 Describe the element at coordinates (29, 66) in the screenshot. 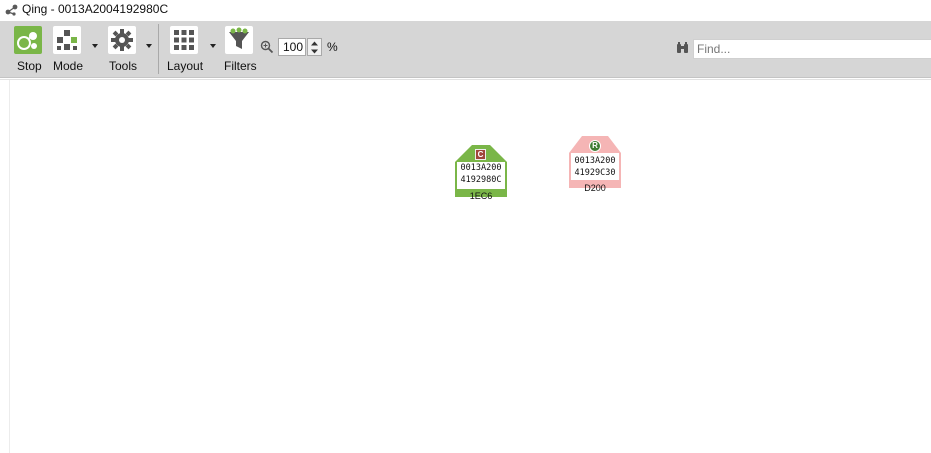

I see `stop-label: Stop` at that location.